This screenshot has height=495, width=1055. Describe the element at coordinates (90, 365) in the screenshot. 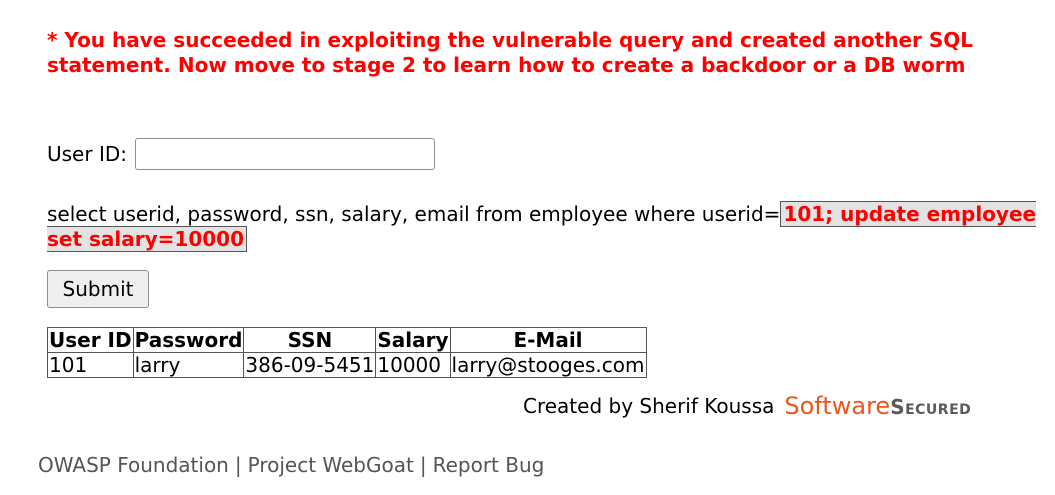

I see `cell-user-id: 101` at that location.